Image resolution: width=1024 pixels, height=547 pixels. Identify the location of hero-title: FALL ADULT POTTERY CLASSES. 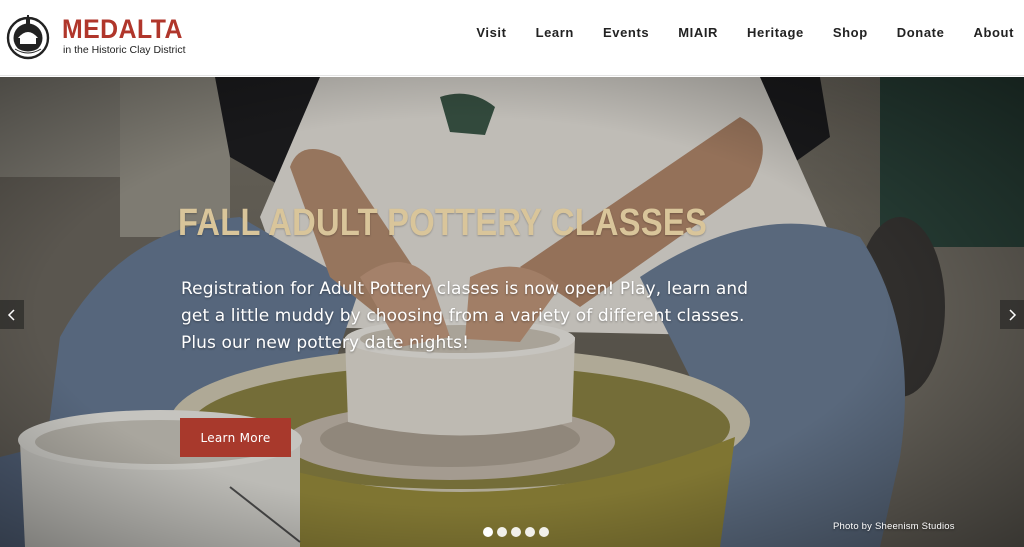
(443, 223).